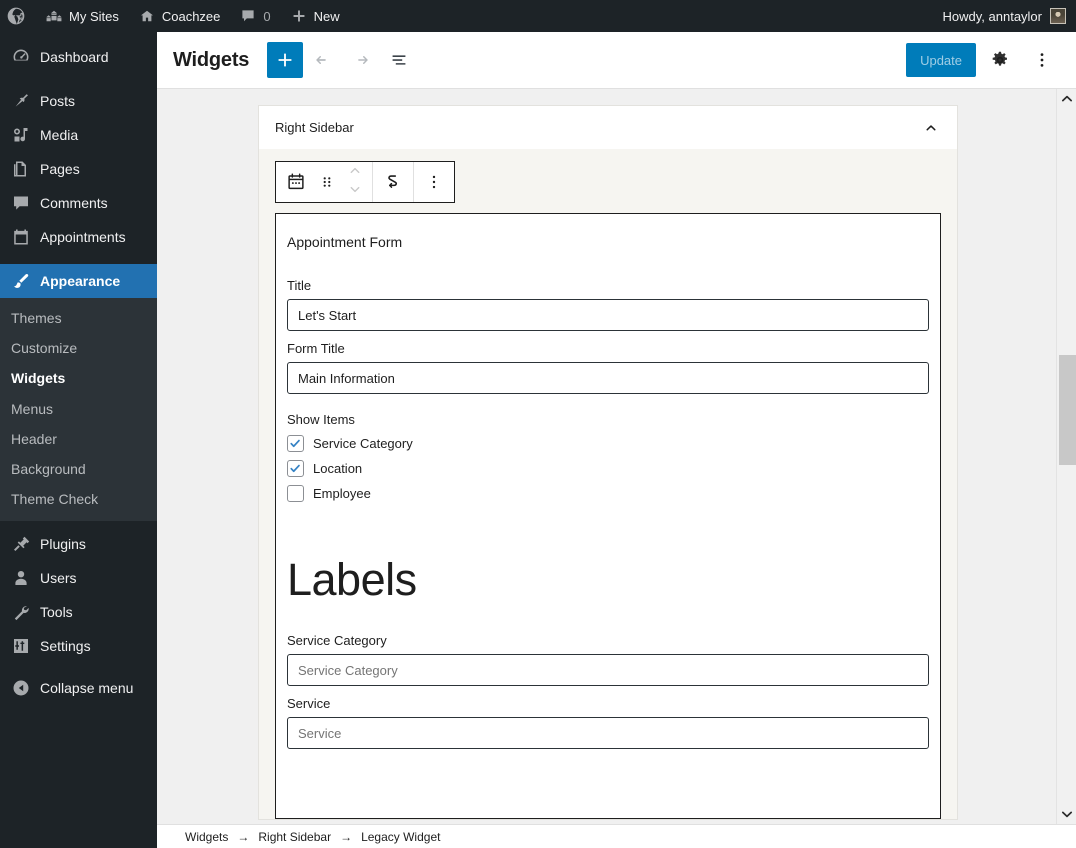  What do you see at coordinates (78, 469) in the screenshot?
I see `submenu-item-background: Background` at bounding box center [78, 469].